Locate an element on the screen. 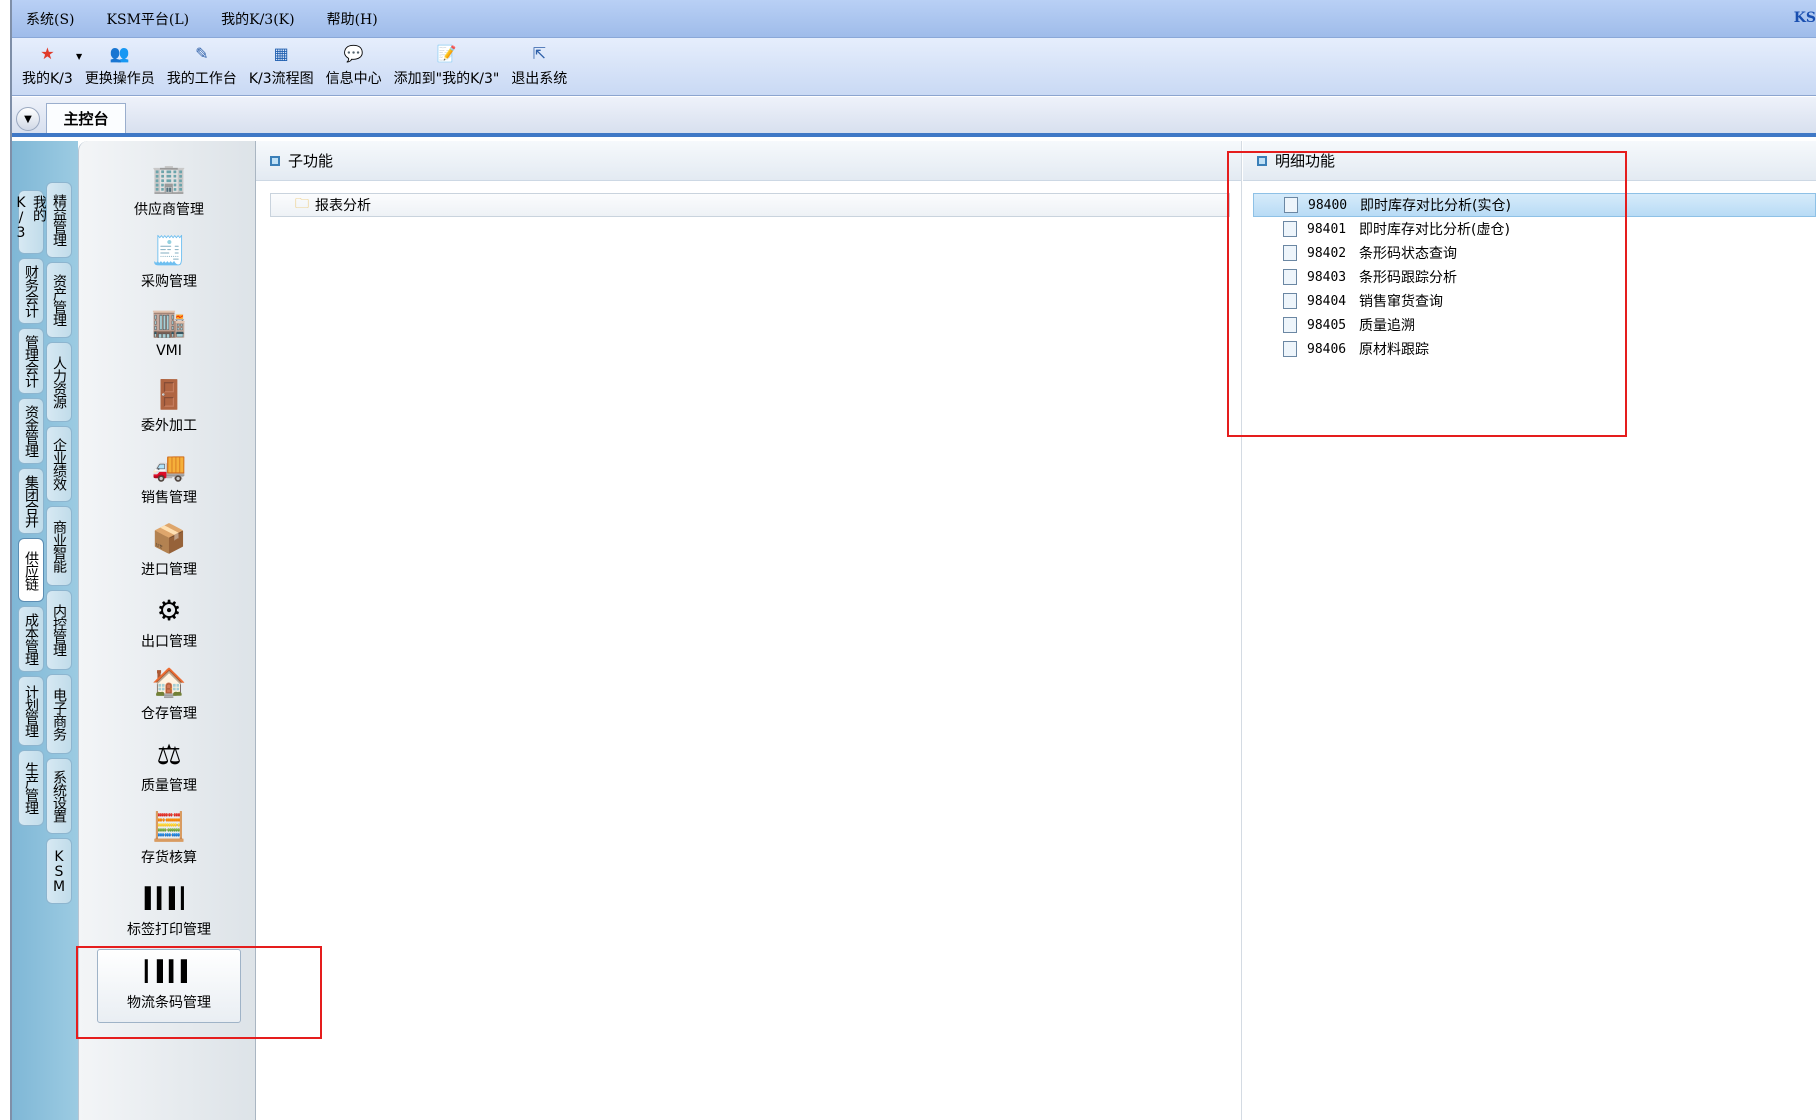 This screenshot has width=1816, height=1120. sub-function-header: 子功能 is located at coordinates (748, 161).